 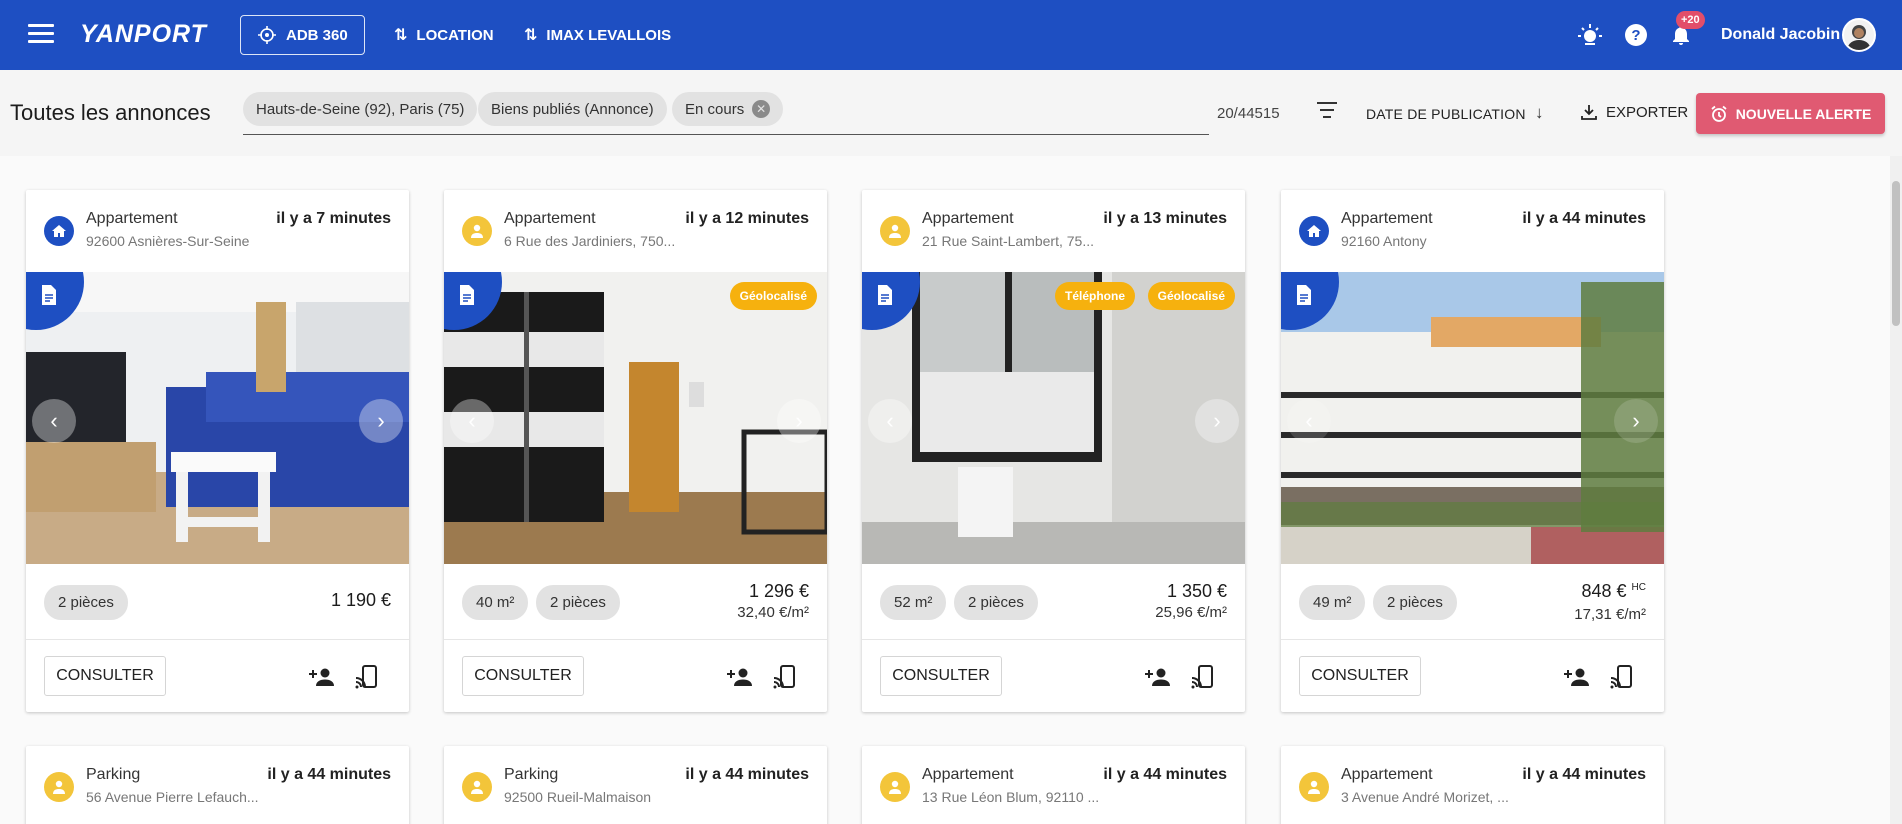 I want to click on scrollbar, so click(x=1896, y=490).